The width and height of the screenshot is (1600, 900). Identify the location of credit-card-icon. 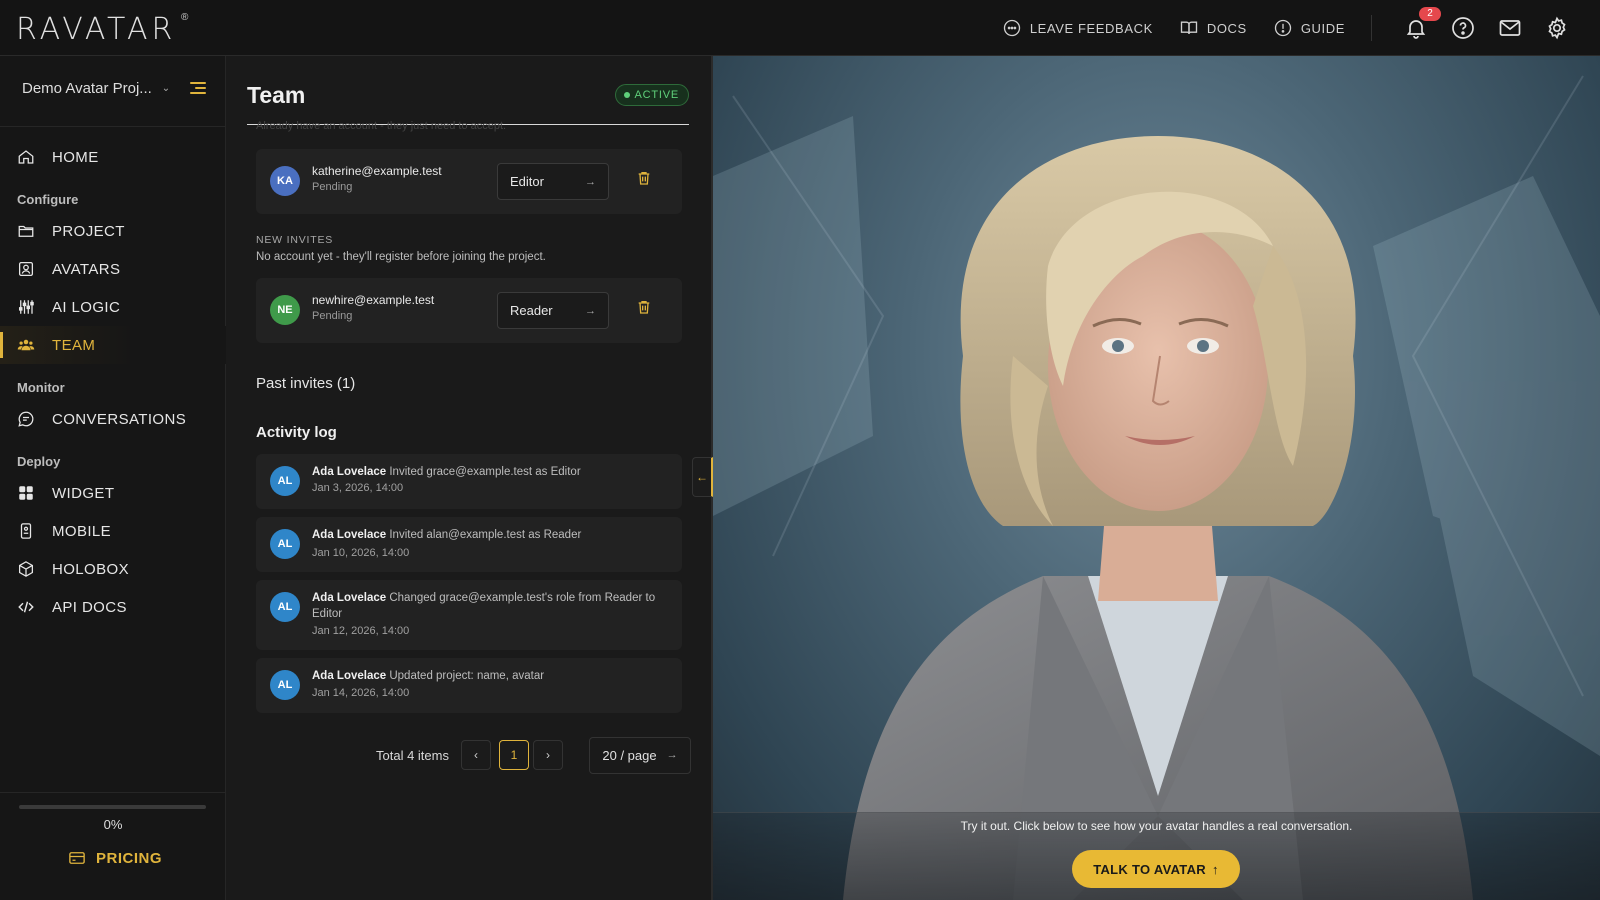
(77, 858).